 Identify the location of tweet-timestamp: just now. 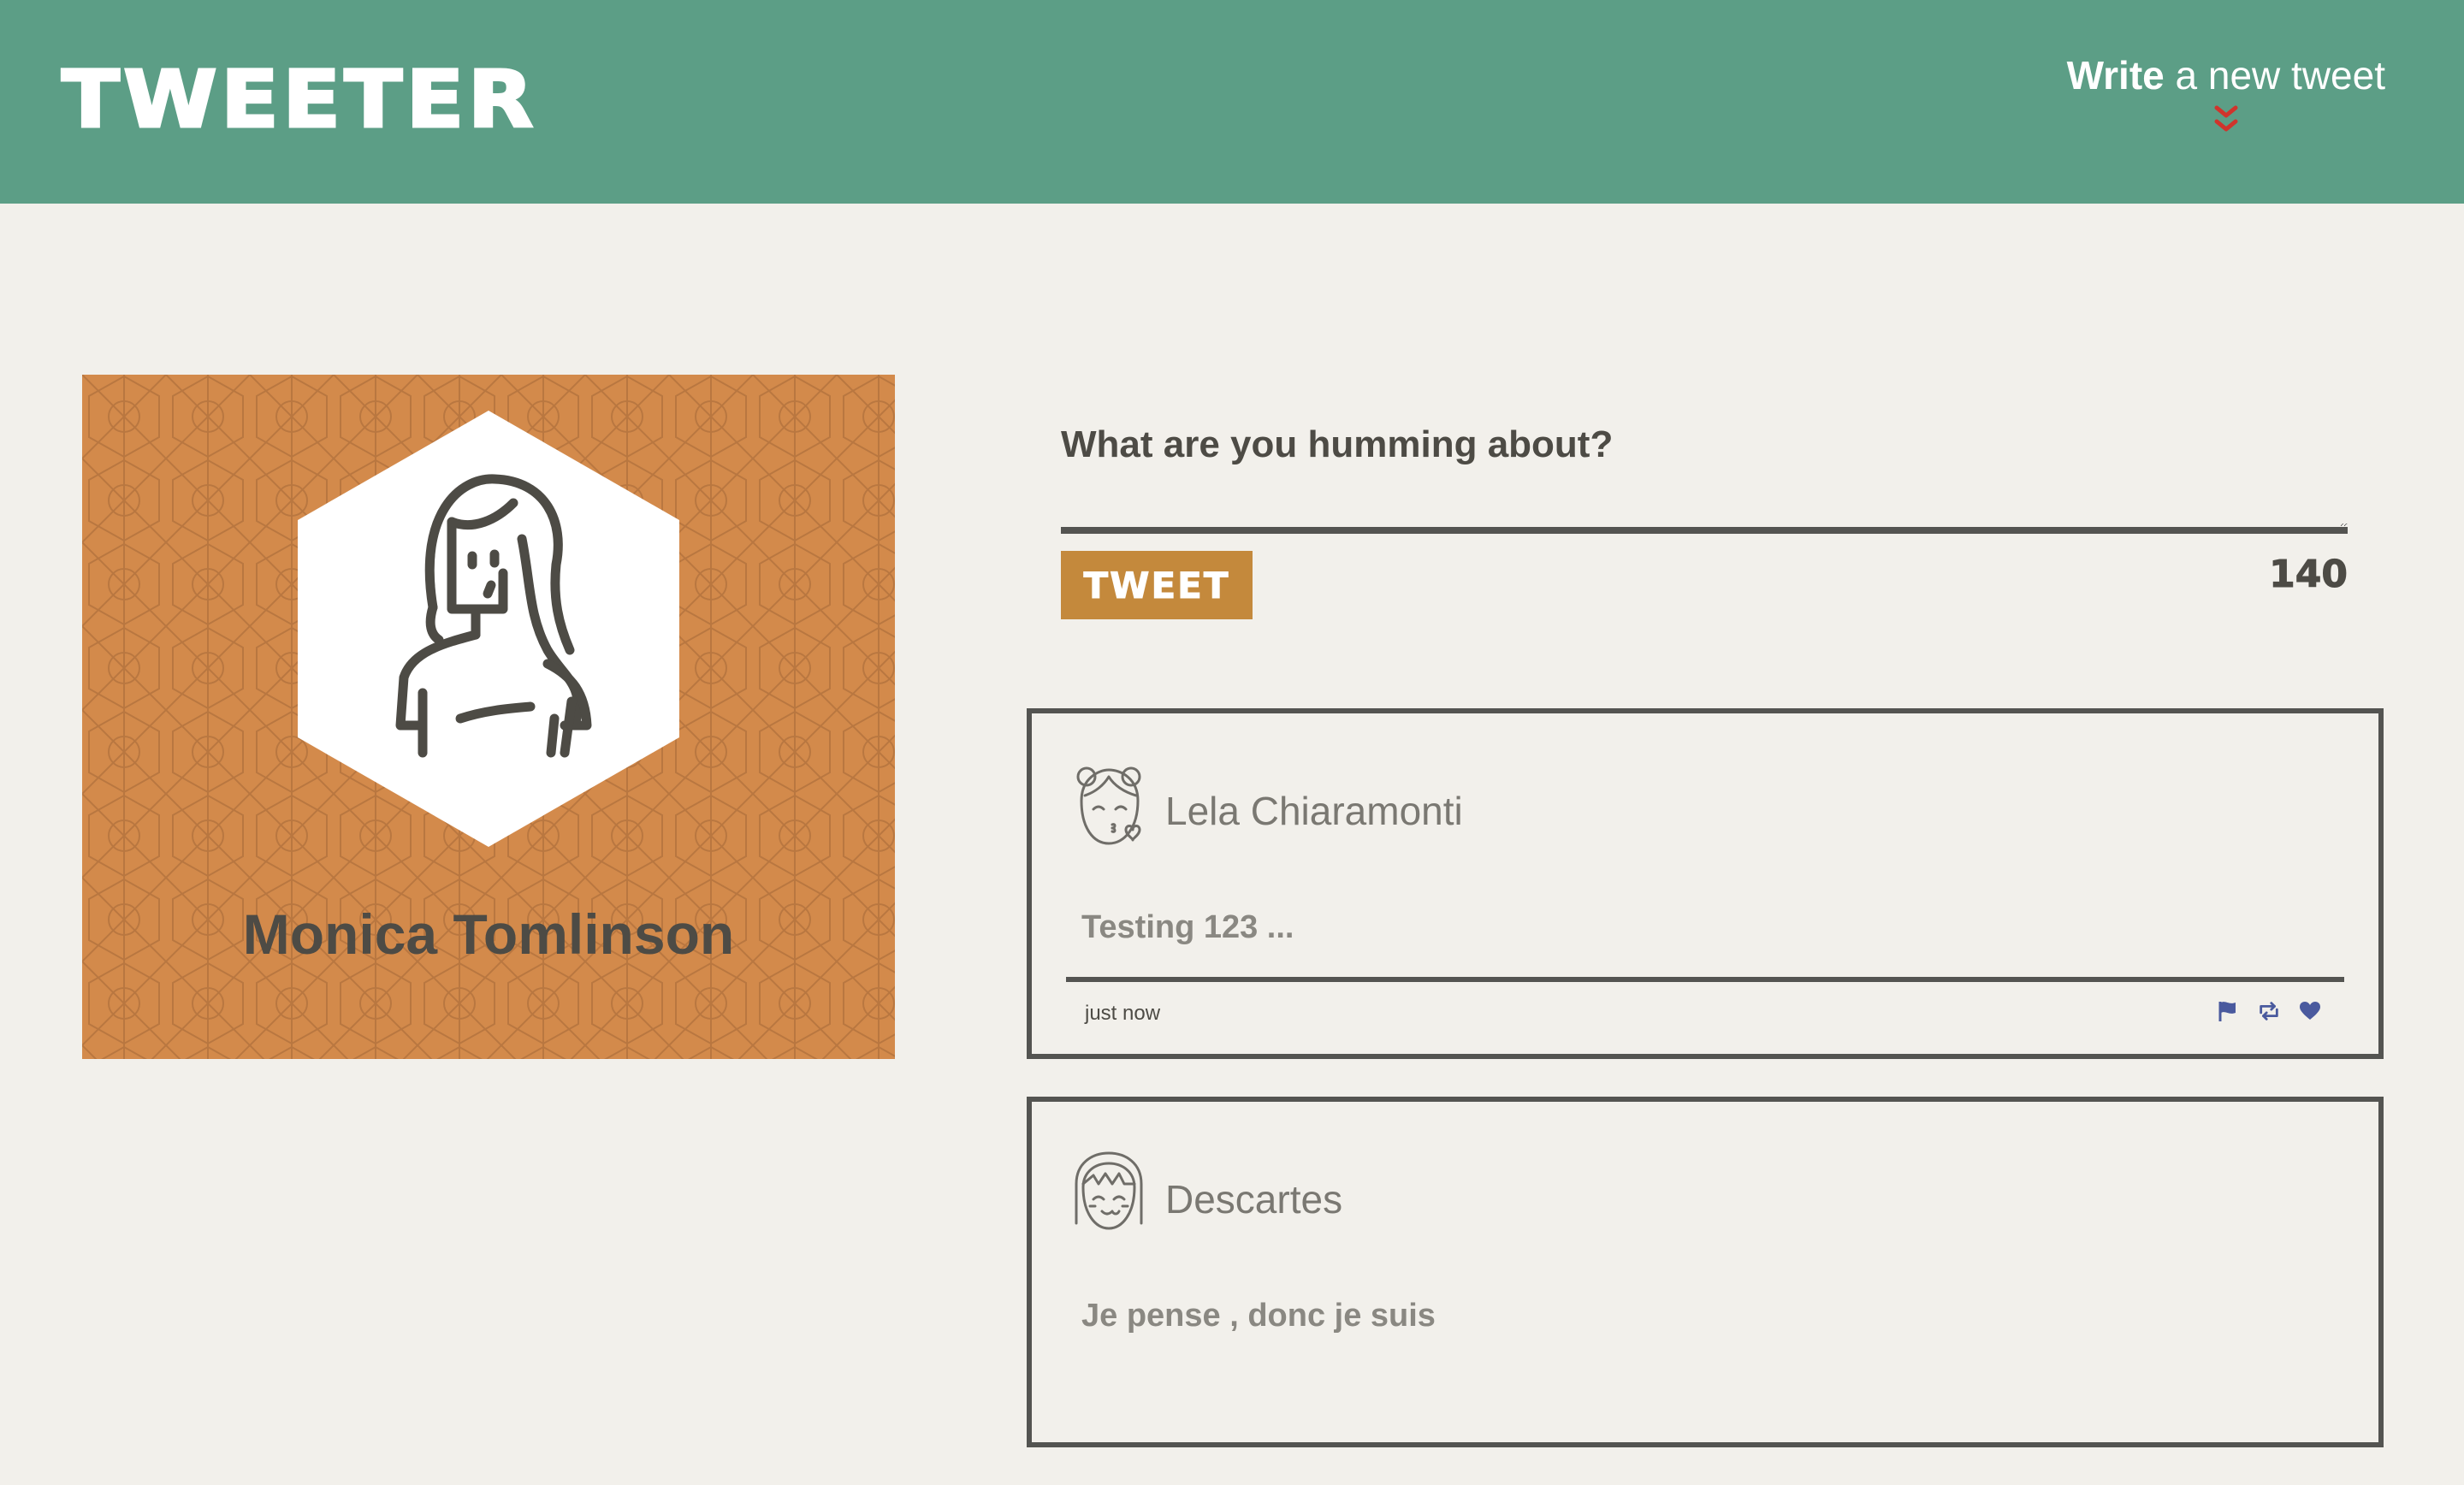
(1123, 1013).